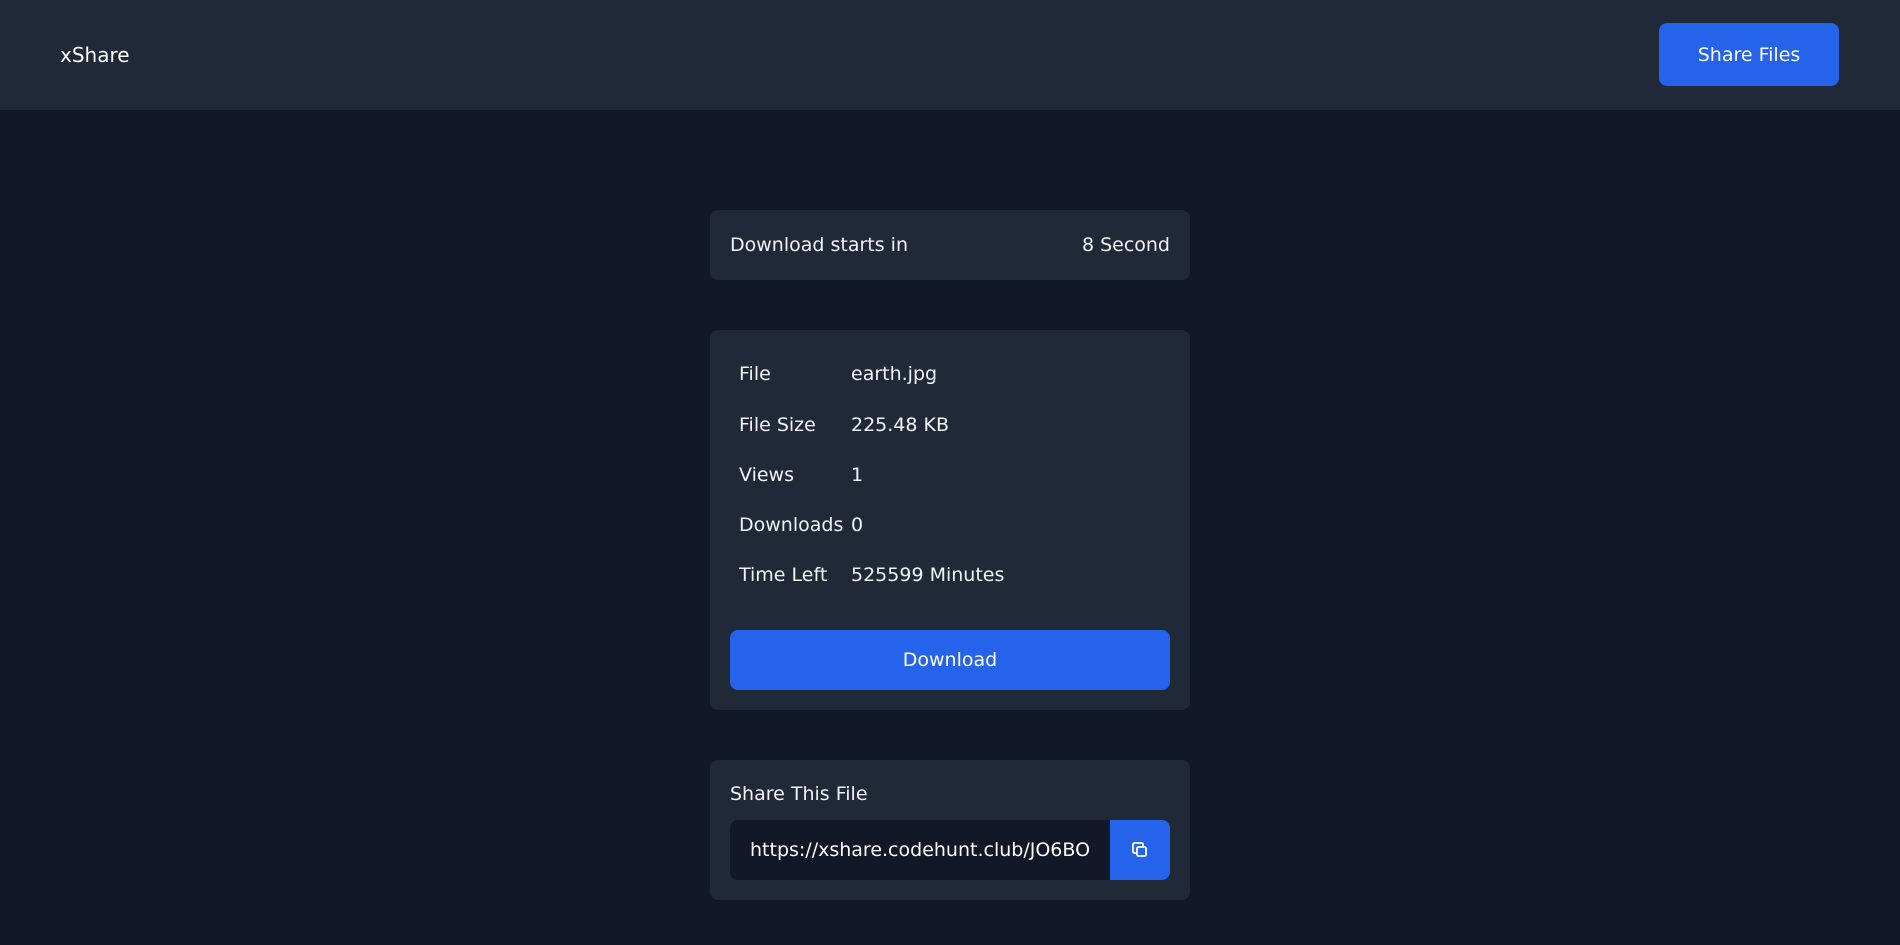 Image resolution: width=1900 pixels, height=945 pixels. What do you see at coordinates (950, 245) in the screenshot?
I see `download-countdown-card: Download starts in 8 Second` at bounding box center [950, 245].